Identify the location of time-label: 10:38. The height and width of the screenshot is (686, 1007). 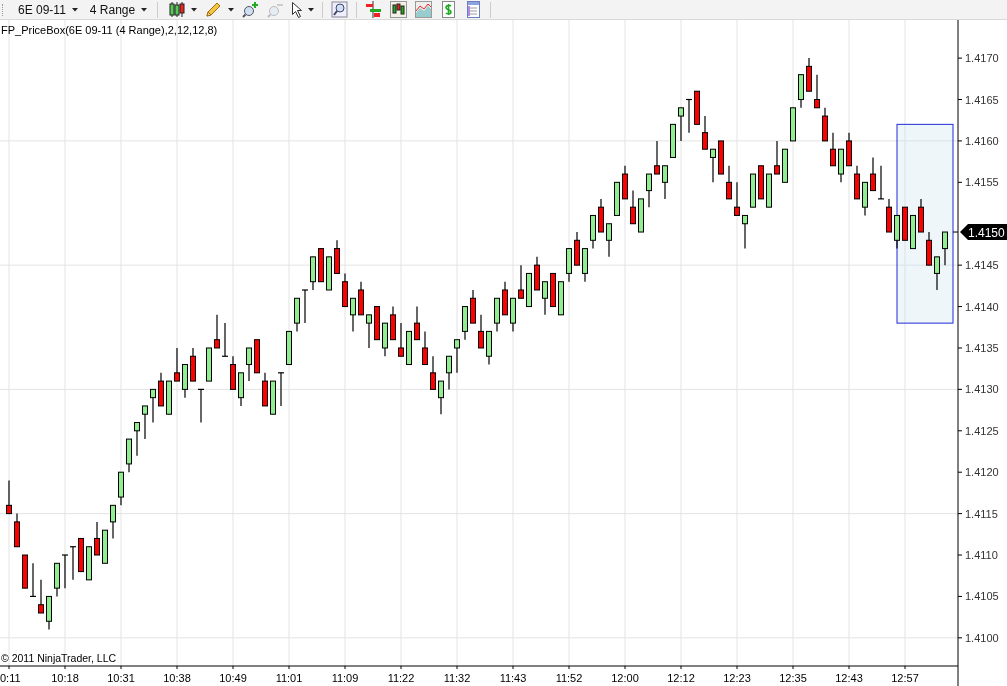
(177, 678).